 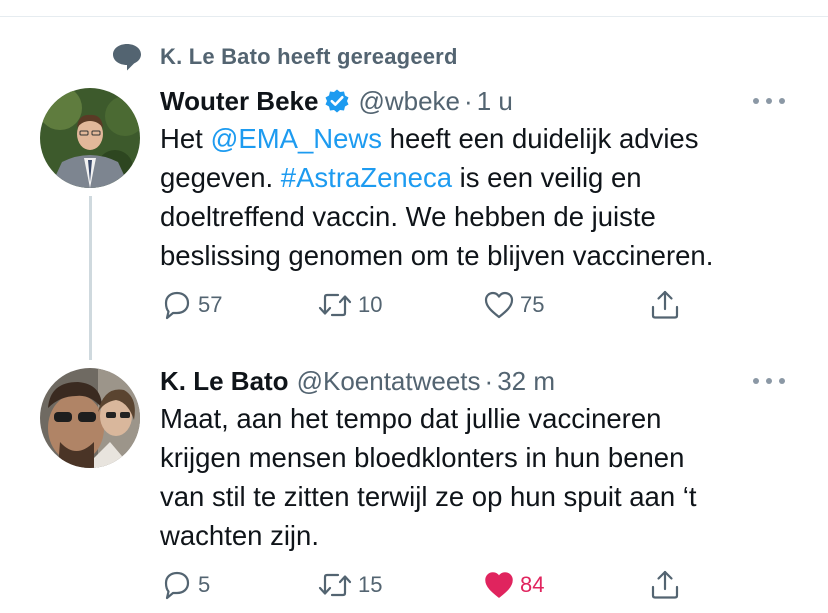 What do you see at coordinates (532, 304) in the screenshot?
I see `like-count: 75` at bounding box center [532, 304].